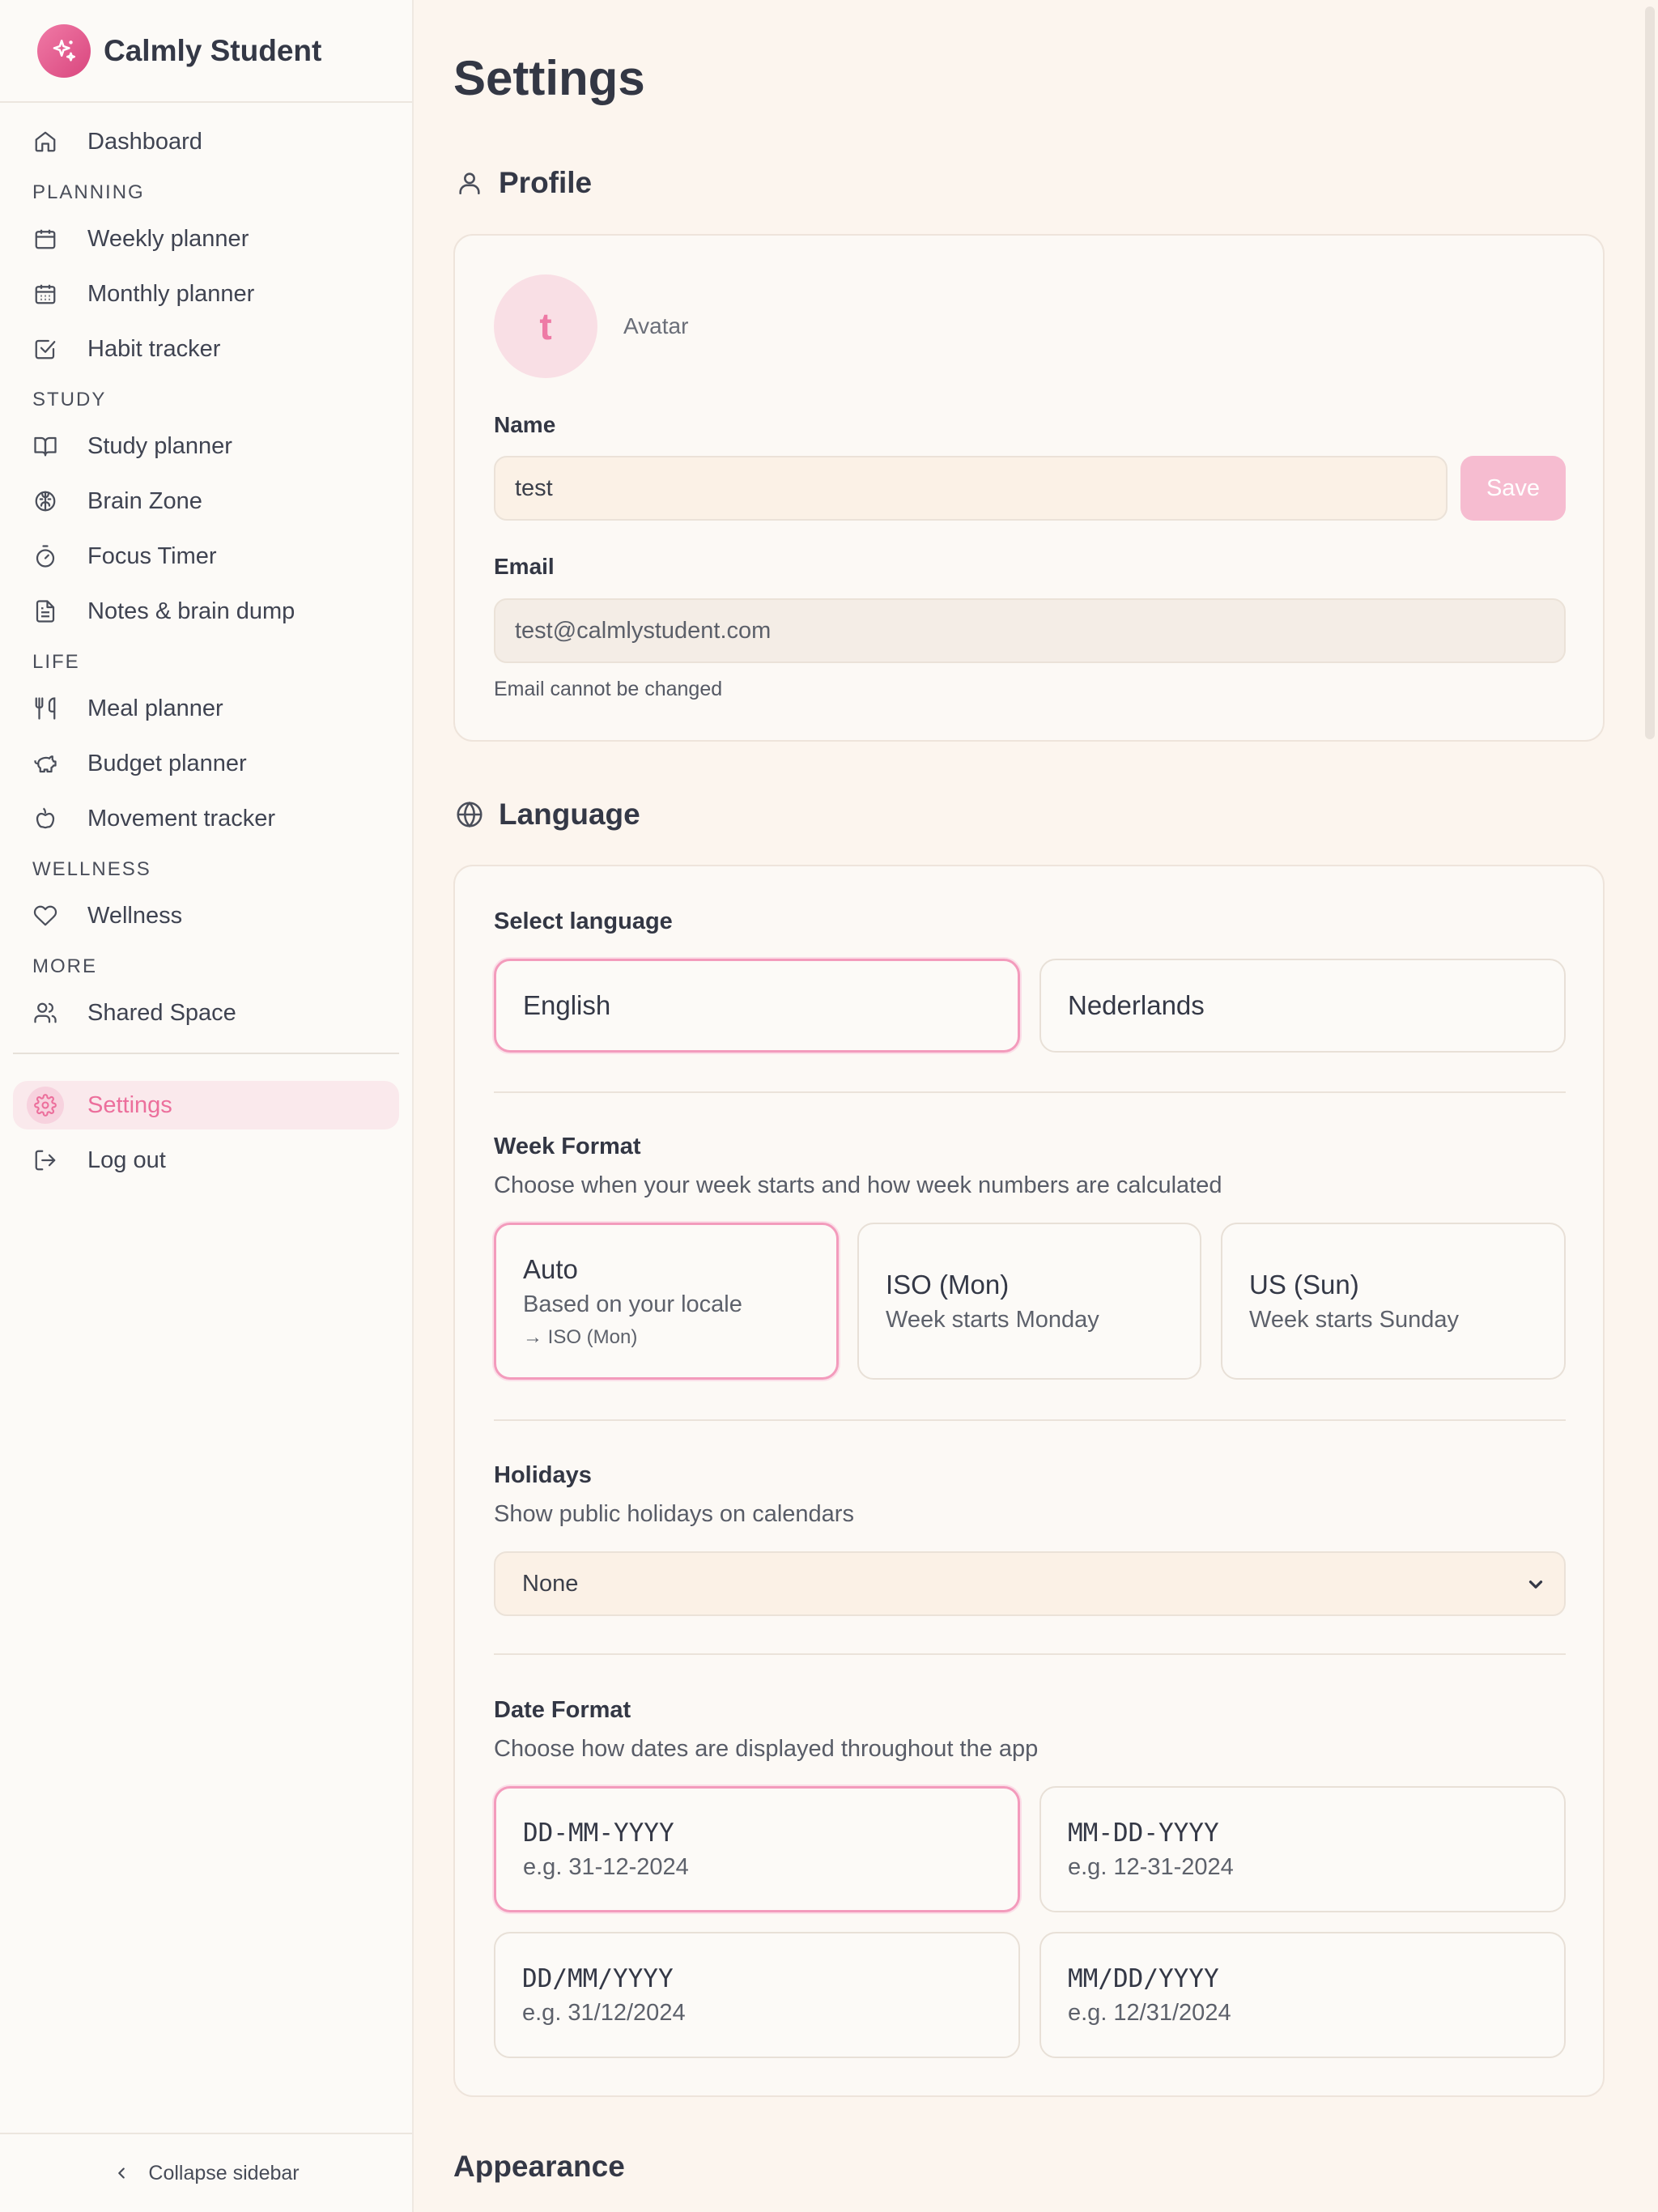 The width and height of the screenshot is (1658, 2212). I want to click on date-format-mm-dd-yyyy: MM-DD-YYYY e.g. 12-31-2024, so click(1302, 1849).